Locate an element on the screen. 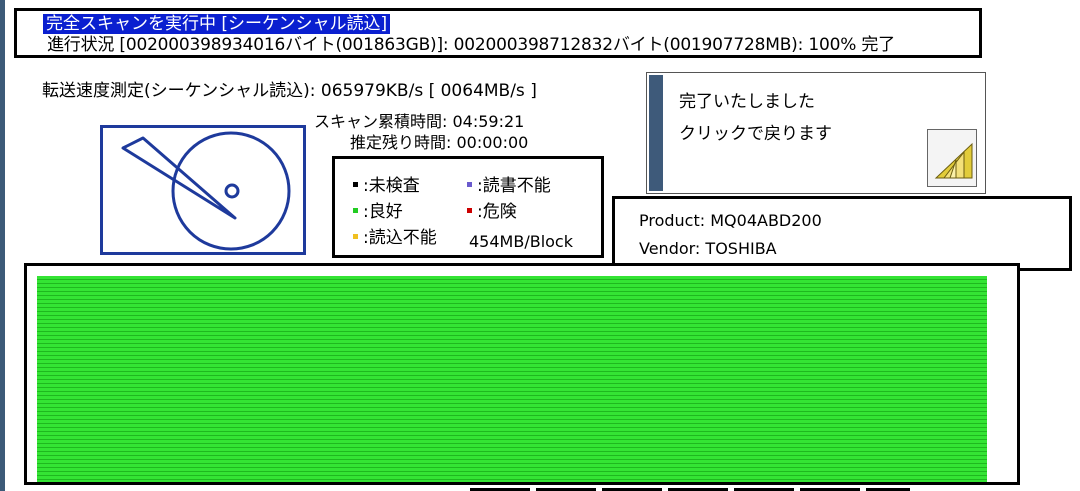  click-to-return-message: クリックで戻ります is located at coordinates (755, 134).